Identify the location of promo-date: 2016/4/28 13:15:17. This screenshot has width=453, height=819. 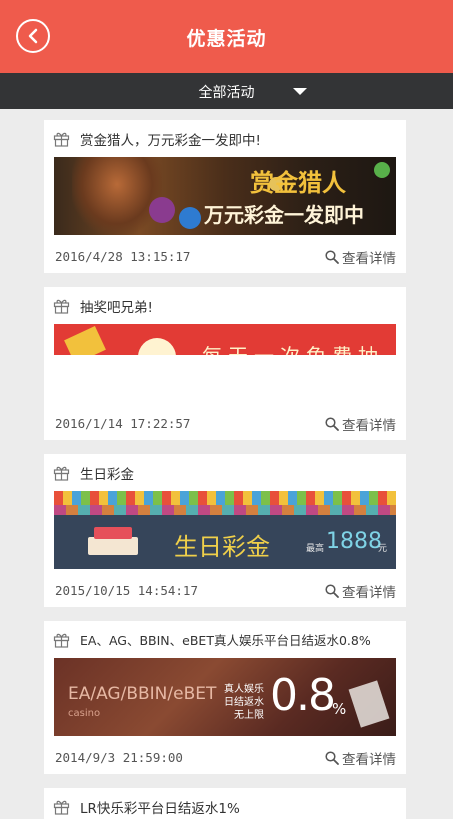
(123, 256).